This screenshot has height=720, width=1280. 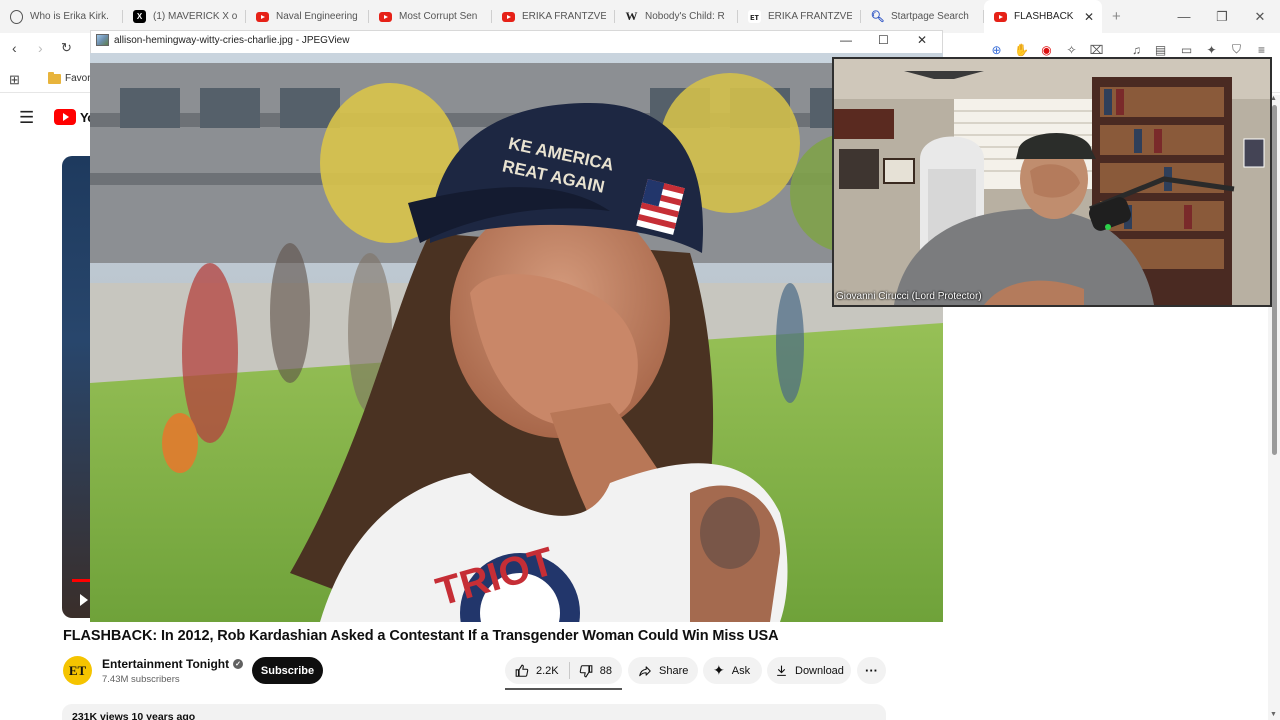 What do you see at coordinates (781, 670) in the screenshot?
I see `download-icon` at bounding box center [781, 670].